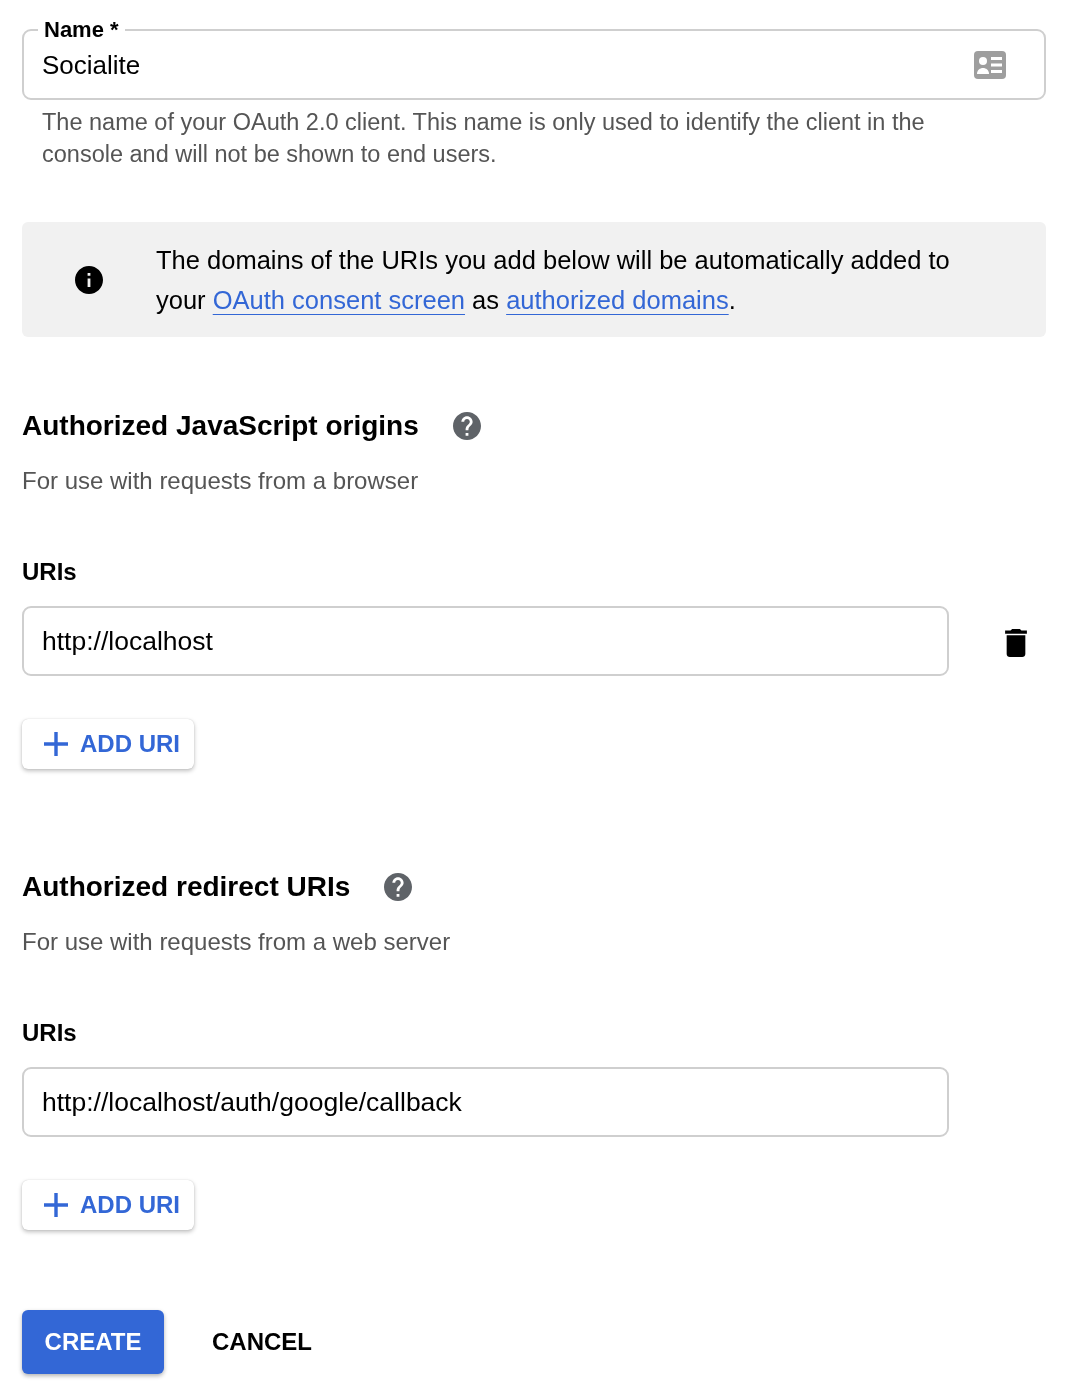 The width and height of the screenshot is (1068, 1400). What do you see at coordinates (617, 299) in the screenshot?
I see `link: authorized domains` at bounding box center [617, 299].